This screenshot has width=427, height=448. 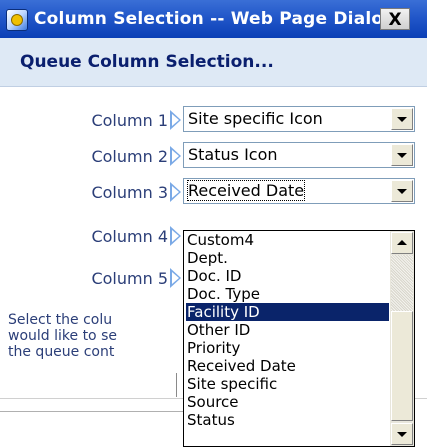 What do you see at coordinates (287, 240) in the screenshot?
I see `dropdown-option: Custom4` at bounding box center [287, 240].